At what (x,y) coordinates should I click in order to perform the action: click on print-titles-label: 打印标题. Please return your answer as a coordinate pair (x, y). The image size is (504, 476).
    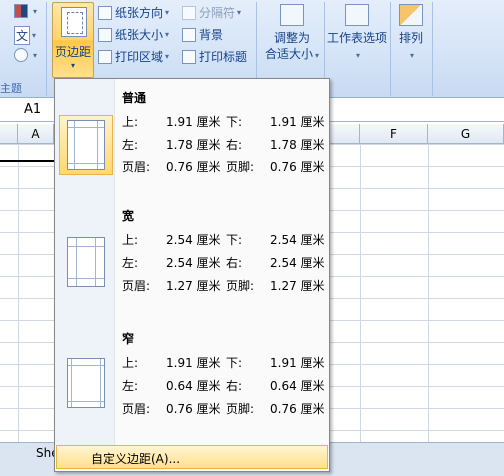
    Looking at the image, I should click on (223, 57).